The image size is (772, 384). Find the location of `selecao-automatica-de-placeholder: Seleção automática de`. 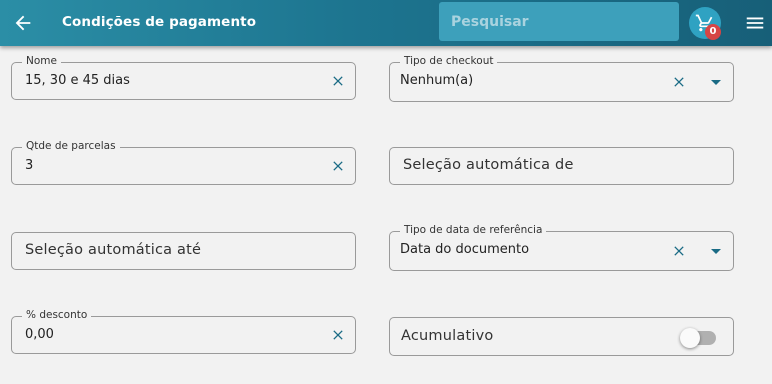

selecao-automatica-de-placeholder: Seleção automática de is located at coordinates (488, 165).